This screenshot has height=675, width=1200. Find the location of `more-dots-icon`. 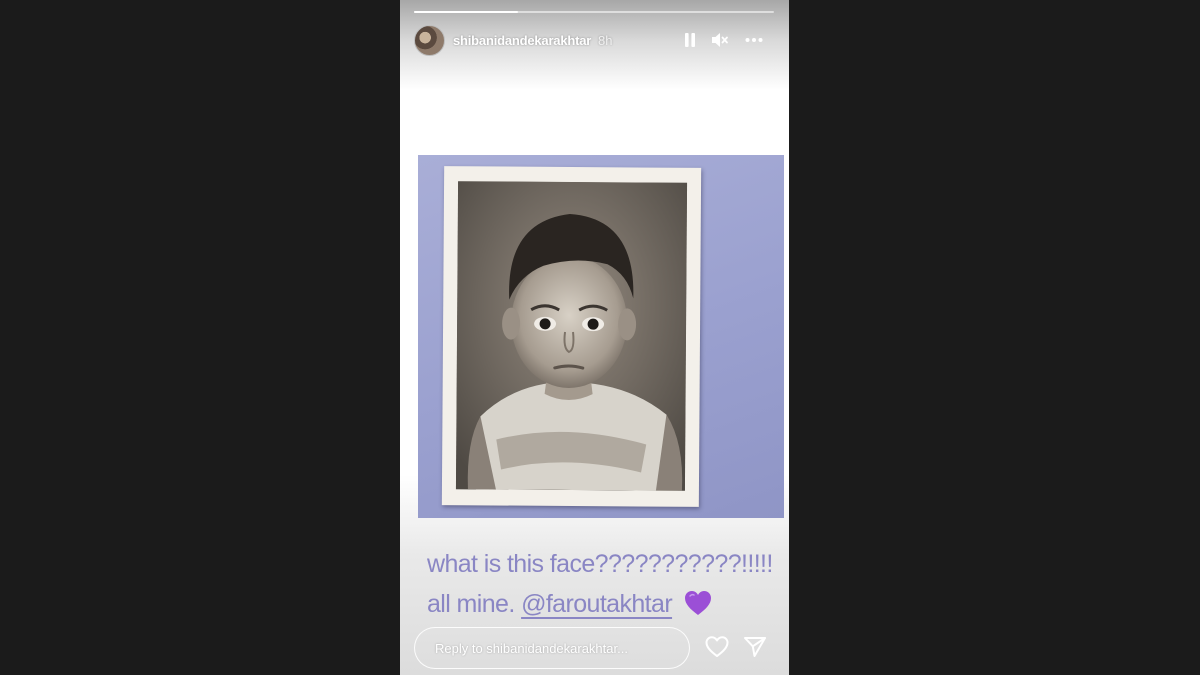

more-dots-icon is located at coordinates (754, 40).